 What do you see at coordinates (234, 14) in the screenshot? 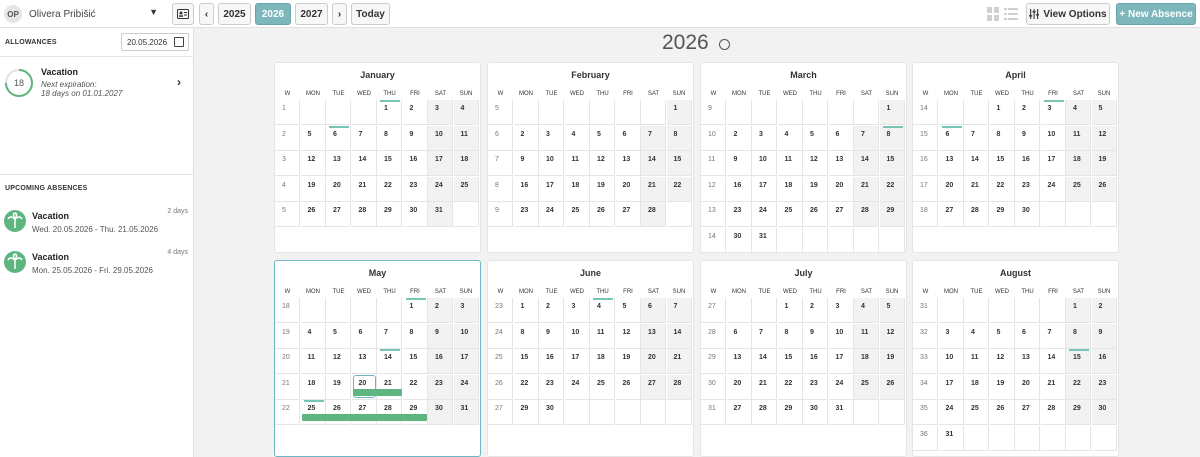
I see `year-2025-button: 2025` at bounding box center [234, 14].